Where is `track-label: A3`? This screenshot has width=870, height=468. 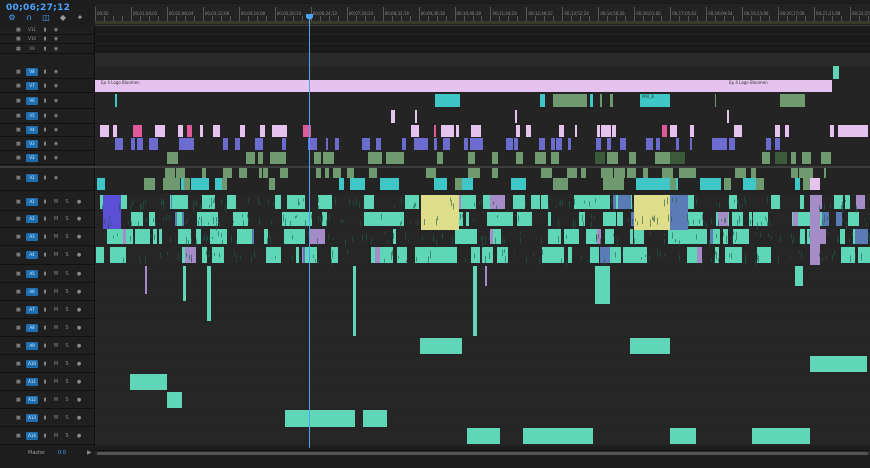 track-label: A3 is located at coordinates (32, 236).